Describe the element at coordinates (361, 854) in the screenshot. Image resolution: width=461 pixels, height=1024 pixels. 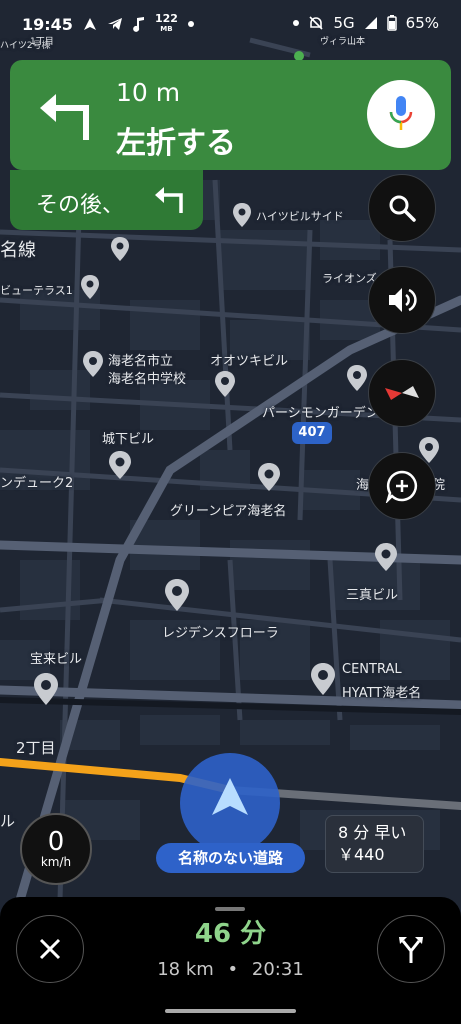
I see `alt-route-toll: ￥440` at that location.